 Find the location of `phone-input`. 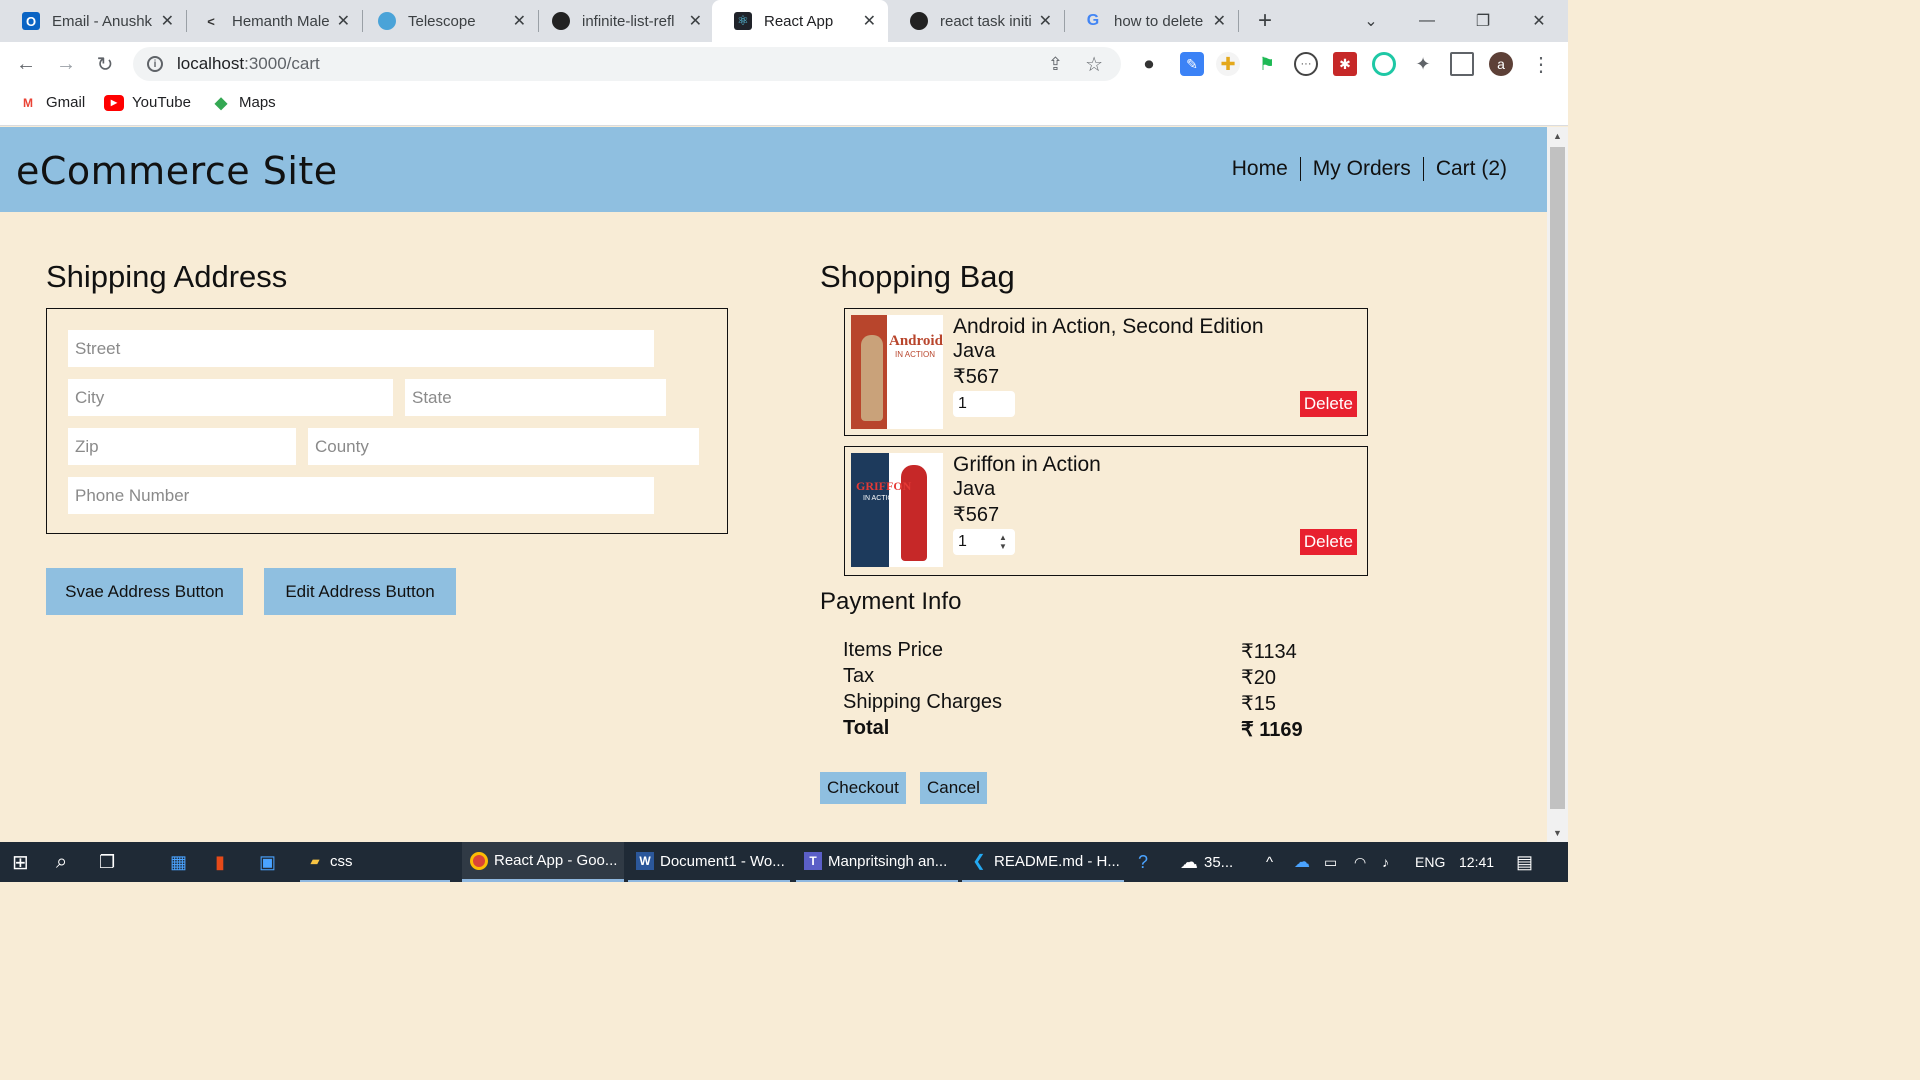

phone-input is located at coordinates (361, 495).